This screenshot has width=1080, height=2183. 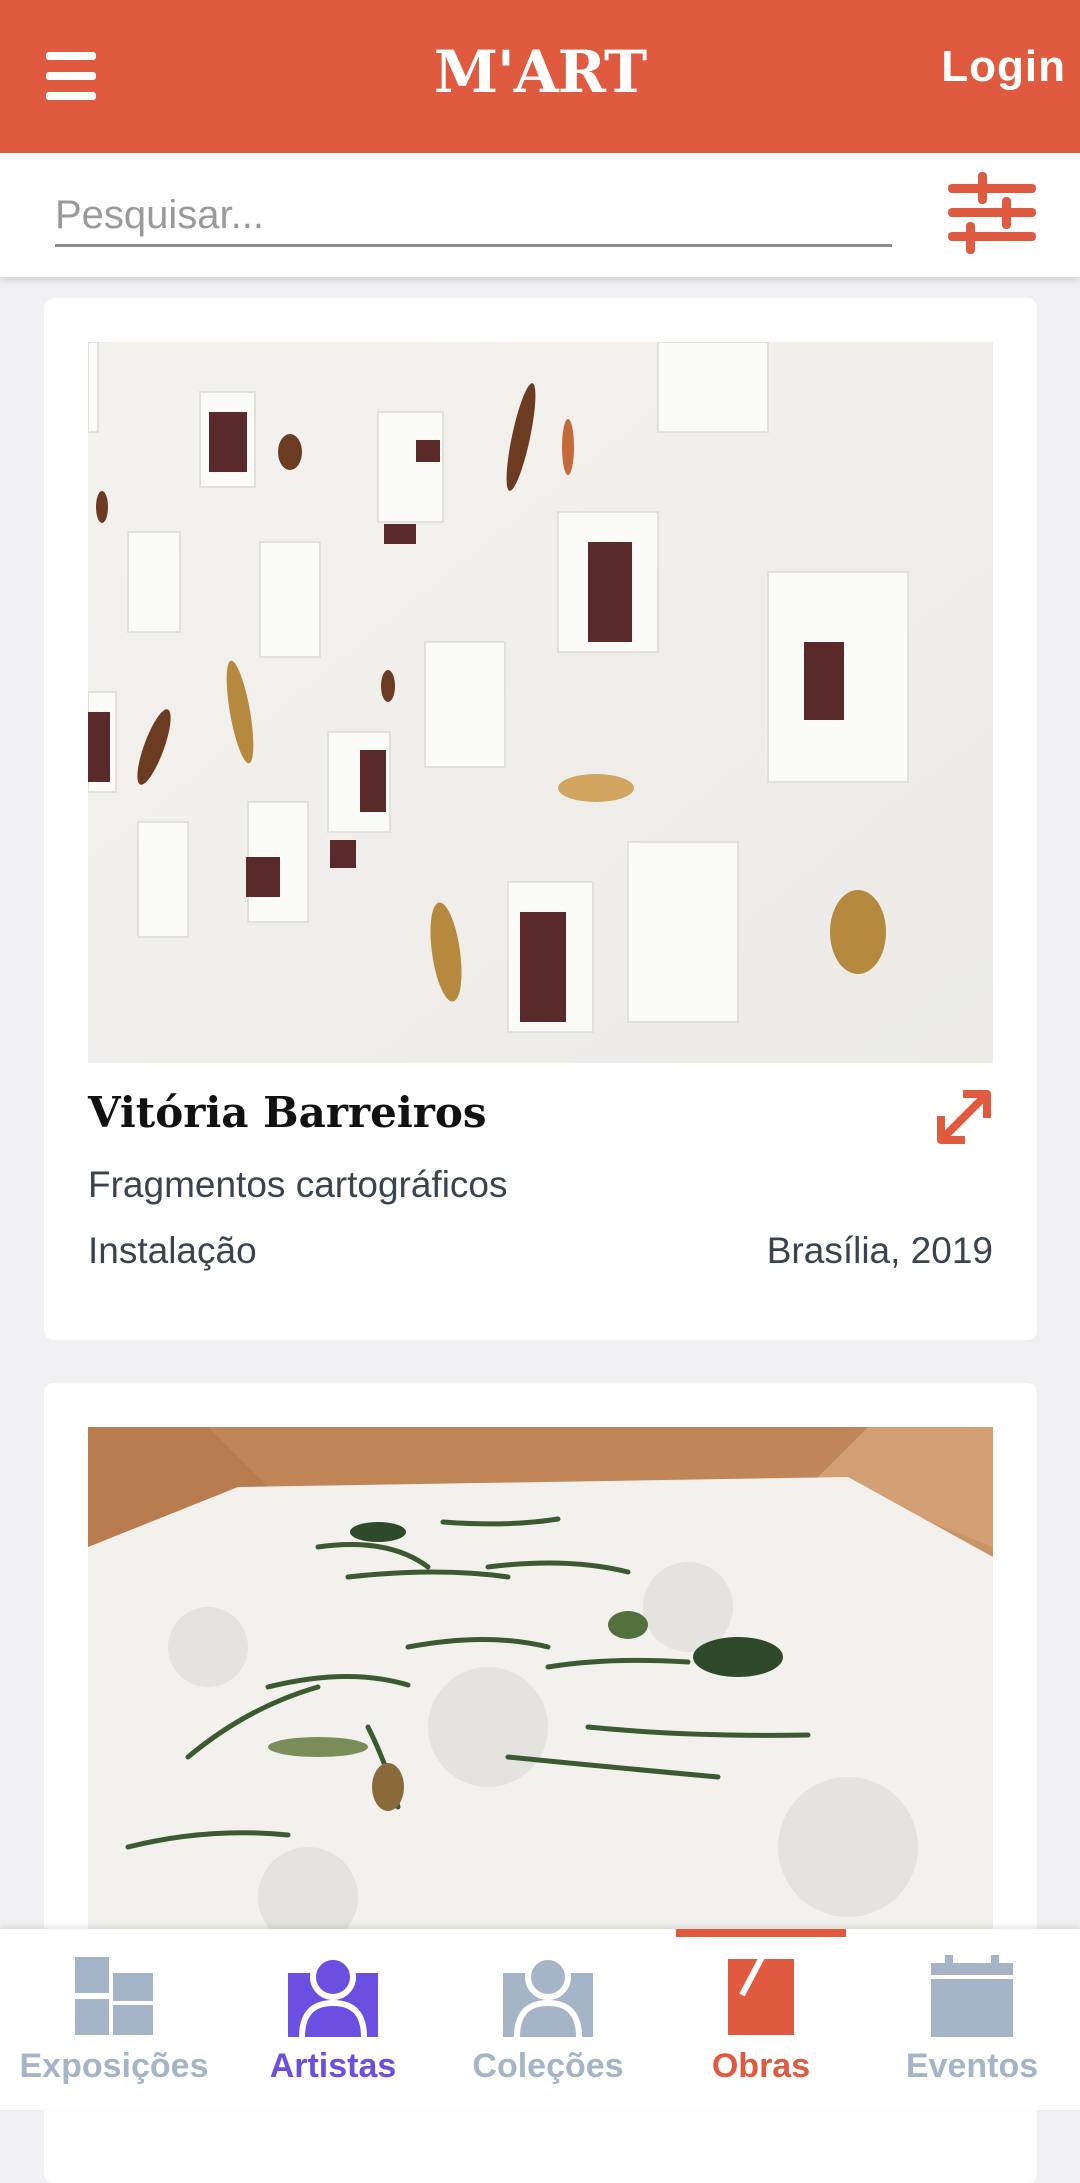 What do you see at coordinates (298, 1184) in the screenshot?
I see `artwork-title: Fragmentos cartográficos` at bounding box center [298, 1184].